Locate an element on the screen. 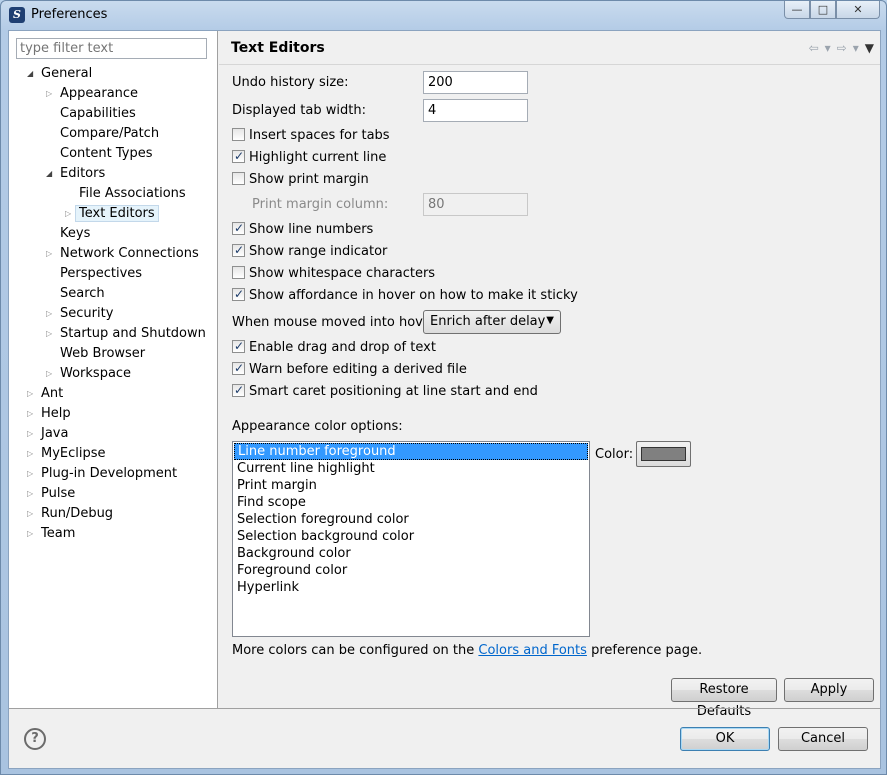  ok-button: OK is located at coordinates (725, 739).